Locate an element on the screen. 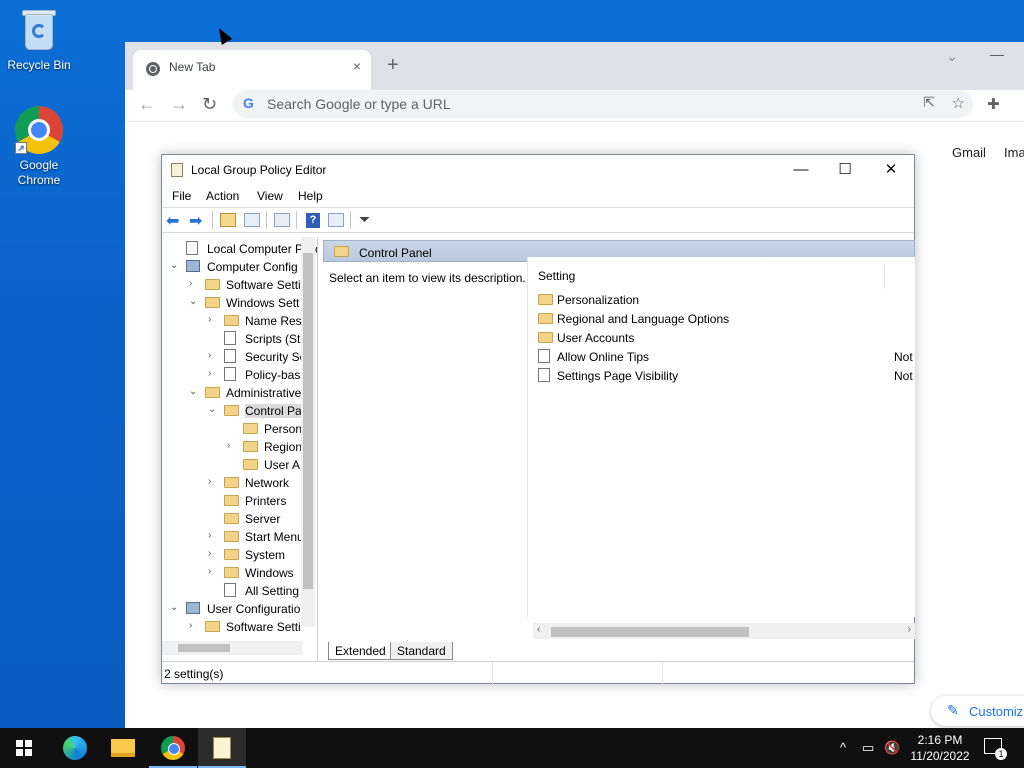 The image size is (1024, 768). up-folder-icon is located at coordinates (228, 220).